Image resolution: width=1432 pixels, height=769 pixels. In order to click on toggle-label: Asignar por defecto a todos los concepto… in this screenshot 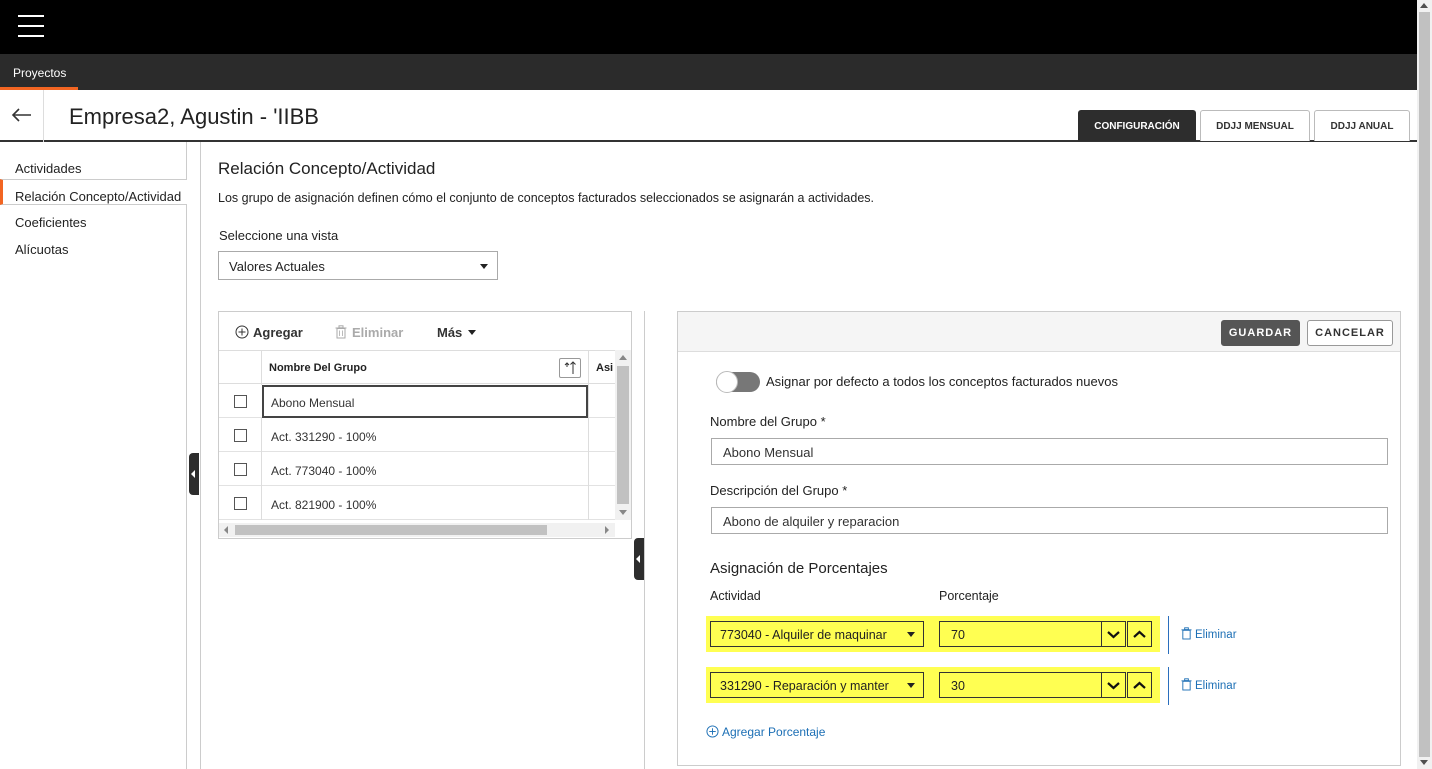, I will do `click(942, 381)`.